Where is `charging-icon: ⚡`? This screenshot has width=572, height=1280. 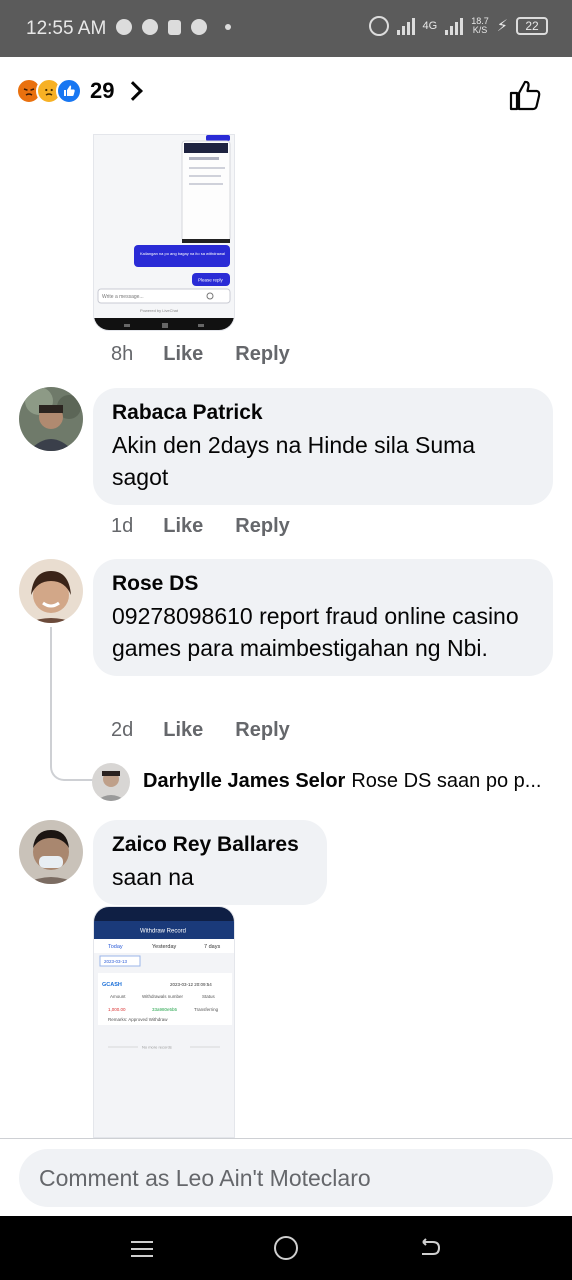
charging-icon: ⚡ is located at coordinates (502, 26).